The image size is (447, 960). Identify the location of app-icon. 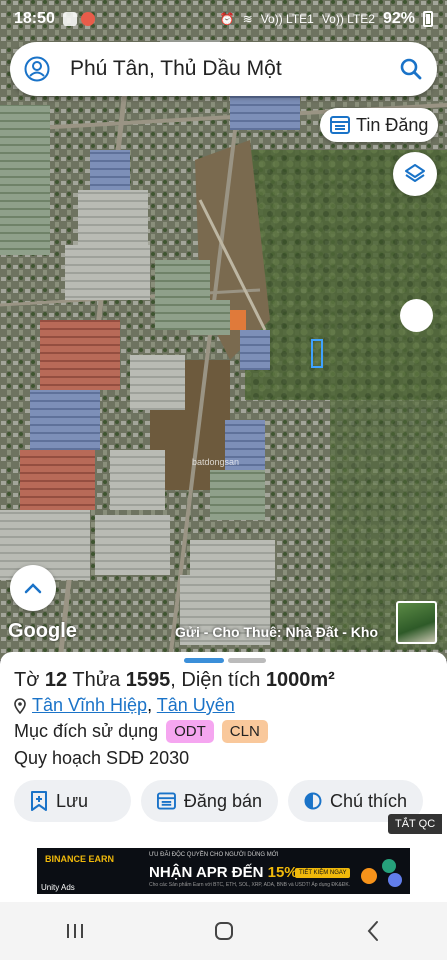
(87, 19).